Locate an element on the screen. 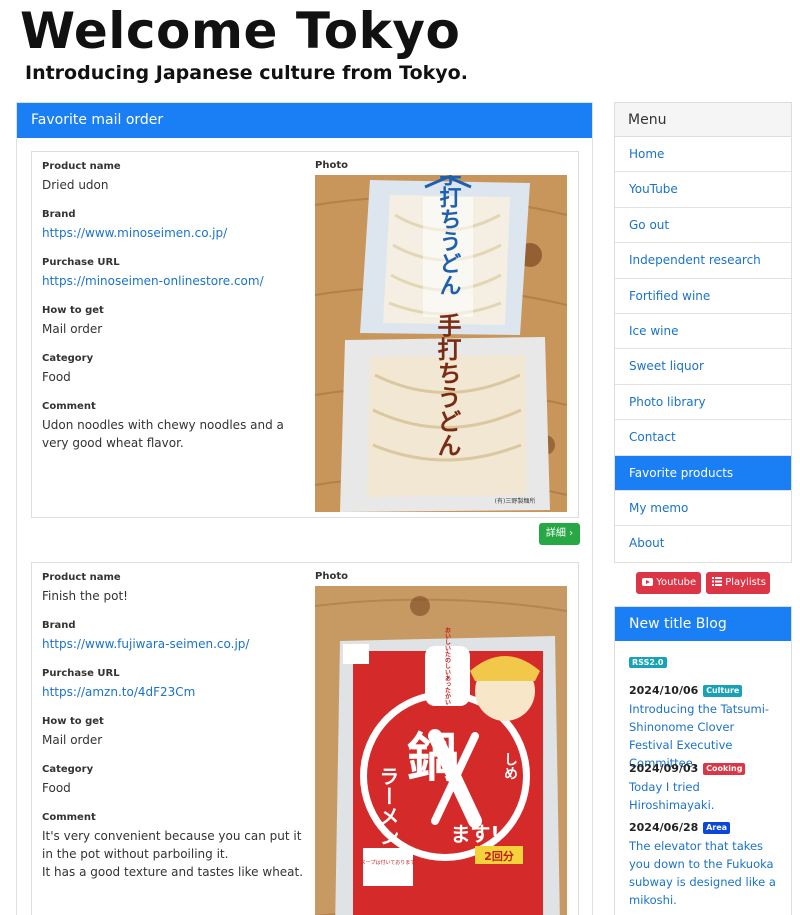 Image resolution: width=800 pixels, height=915 pixels. list-icon is located at coordinates (717, 581).